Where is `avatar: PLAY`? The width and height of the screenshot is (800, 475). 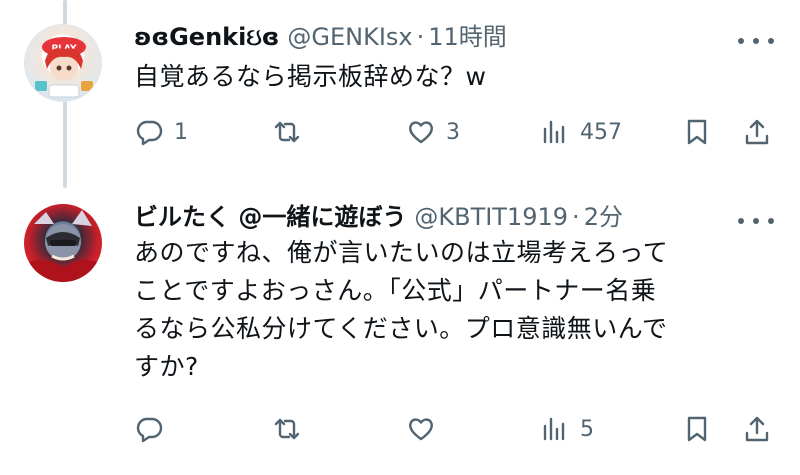 avatar: PLAY is located at coordinates (63, 63).